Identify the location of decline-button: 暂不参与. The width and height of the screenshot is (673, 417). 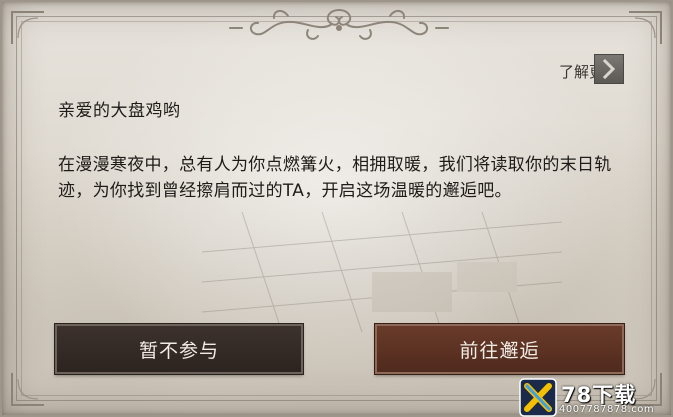
(179, 349).